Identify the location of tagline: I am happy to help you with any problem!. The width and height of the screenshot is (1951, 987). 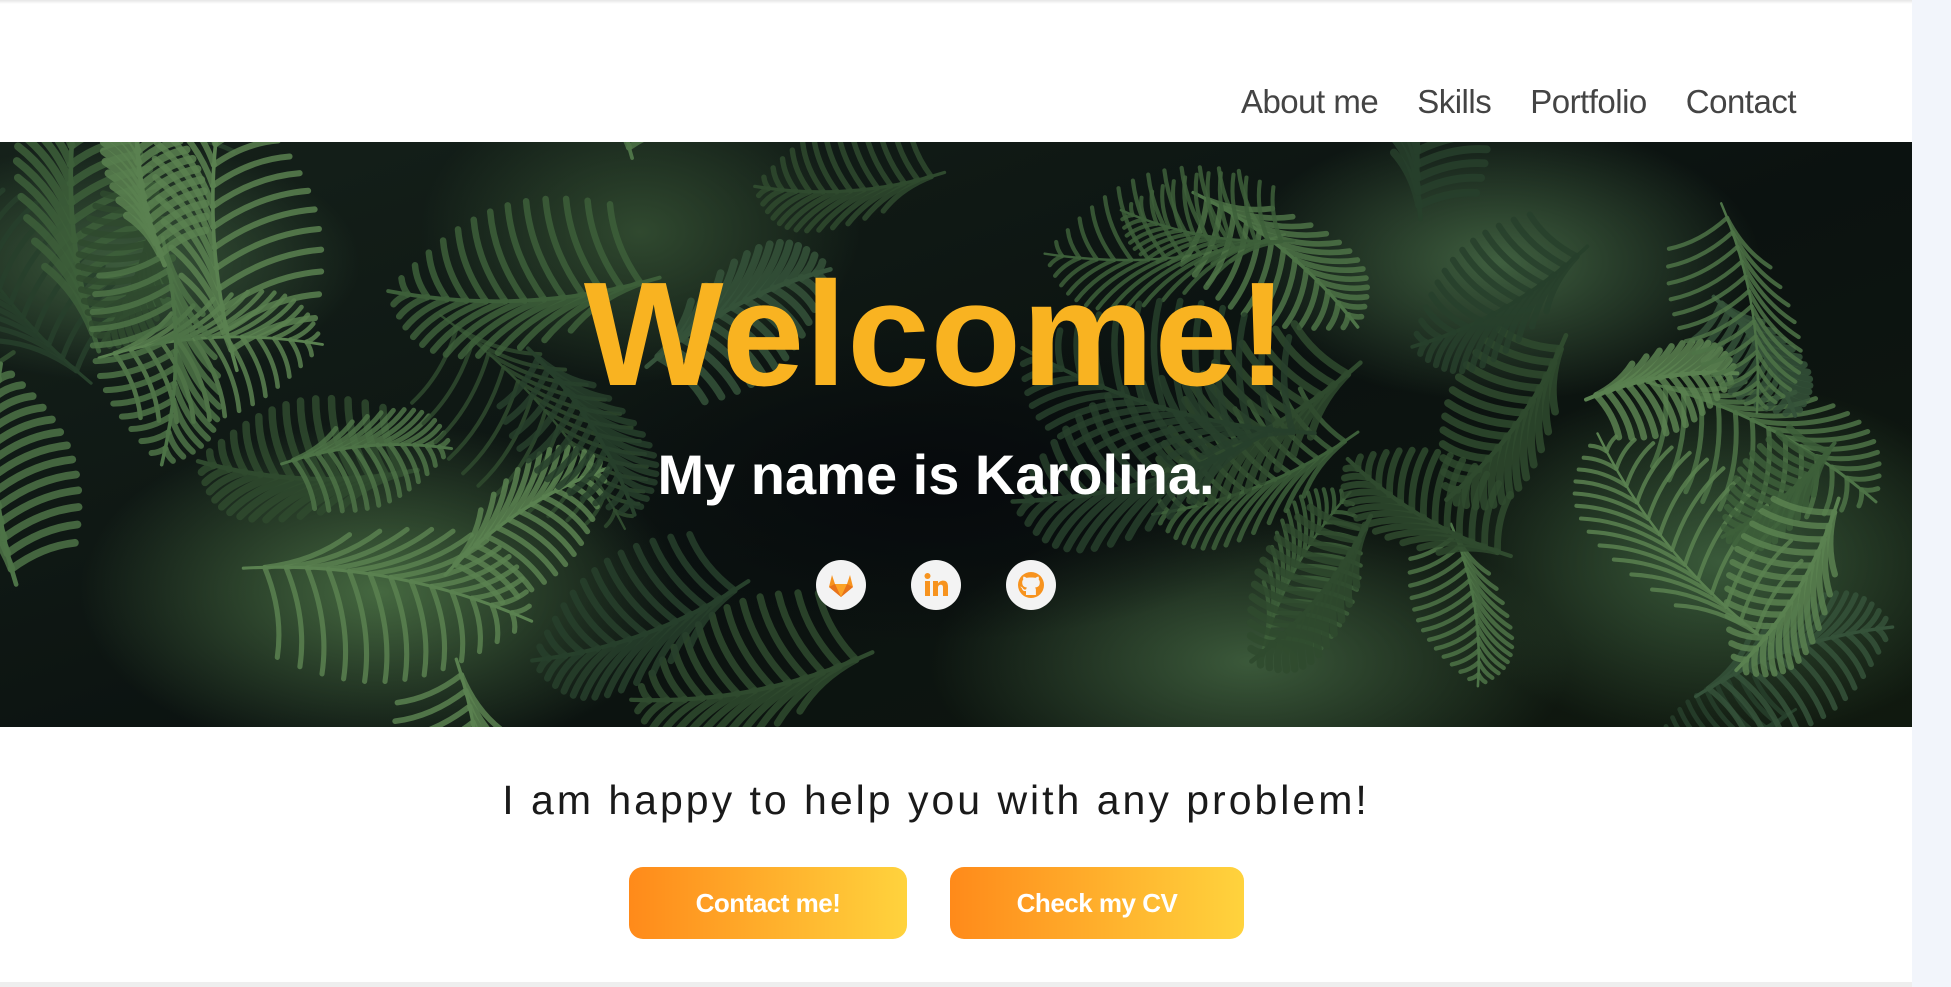
(936, 800).